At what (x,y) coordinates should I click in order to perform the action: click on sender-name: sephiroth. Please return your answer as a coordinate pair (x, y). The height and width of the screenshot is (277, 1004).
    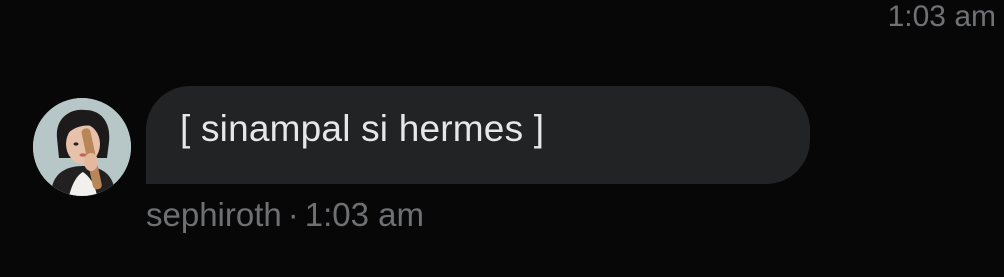
    Looking at the image, I should click on (214, 214).